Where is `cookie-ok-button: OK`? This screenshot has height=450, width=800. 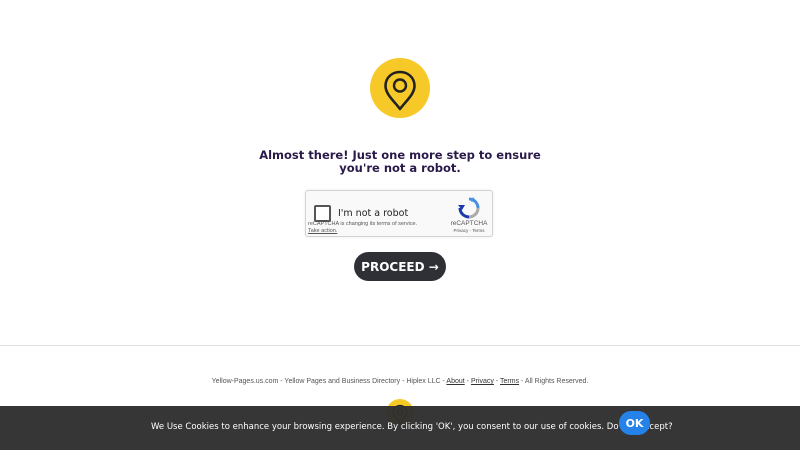 cookie-ok-button: OK is located at coordinates (634, 423).